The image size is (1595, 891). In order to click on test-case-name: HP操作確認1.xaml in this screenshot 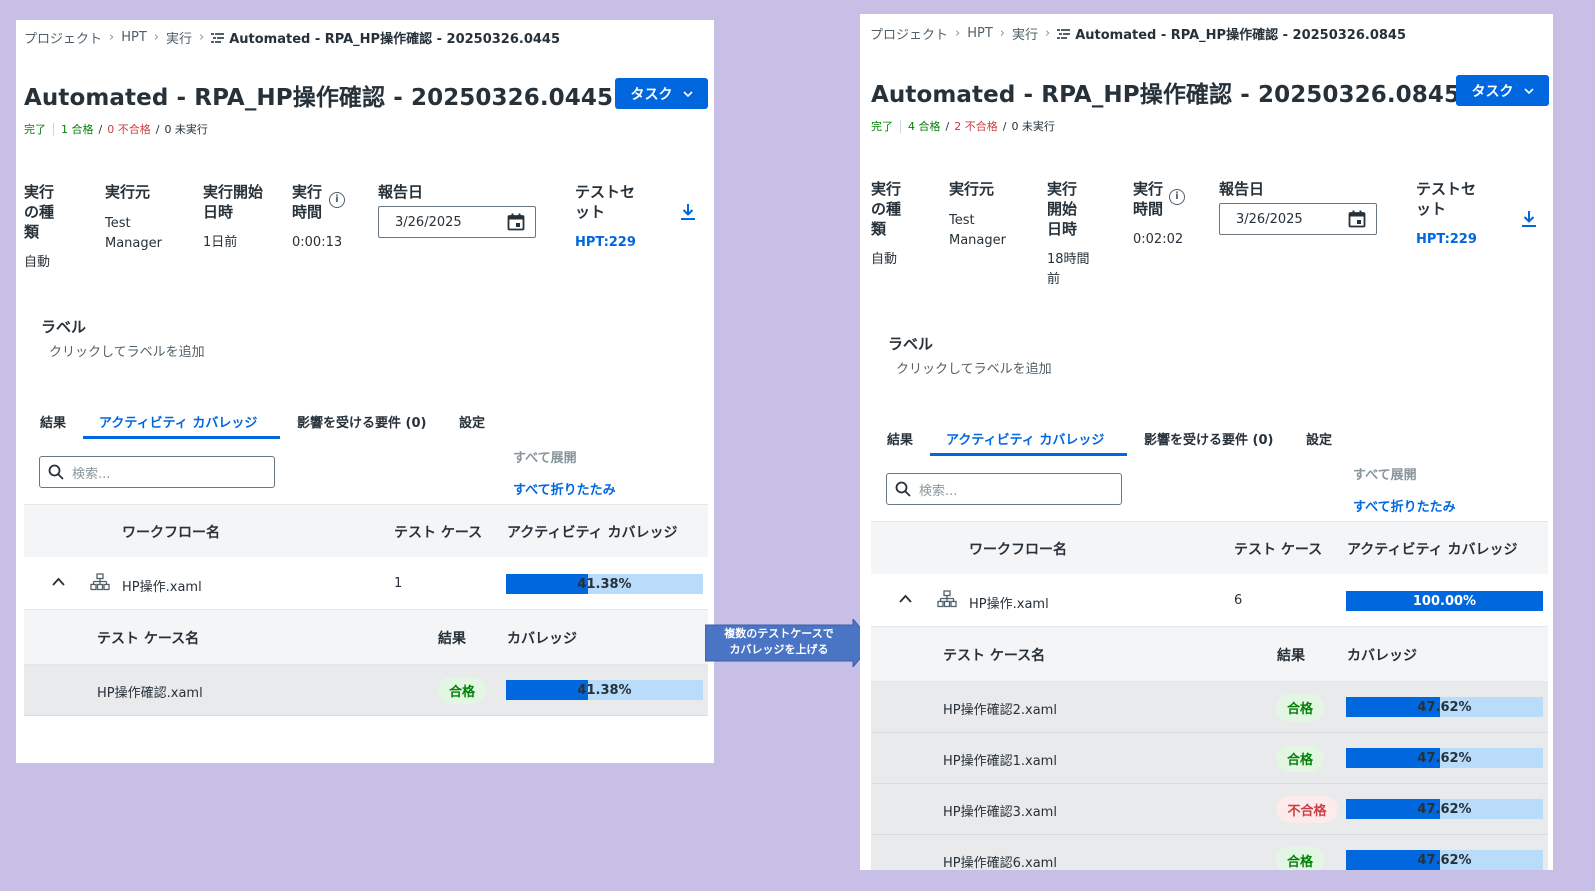, I will do `click(1000, 759)`.